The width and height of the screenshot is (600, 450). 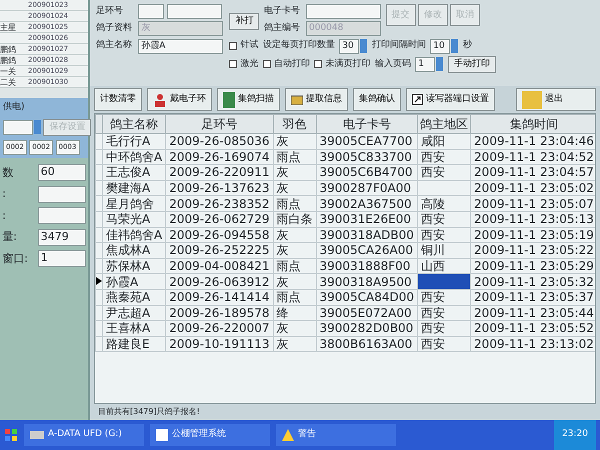 What do you see at coordinates (44, 93) in the screenshot?
I see `horizontal-scrollbar` at bounding box center [44, 93].